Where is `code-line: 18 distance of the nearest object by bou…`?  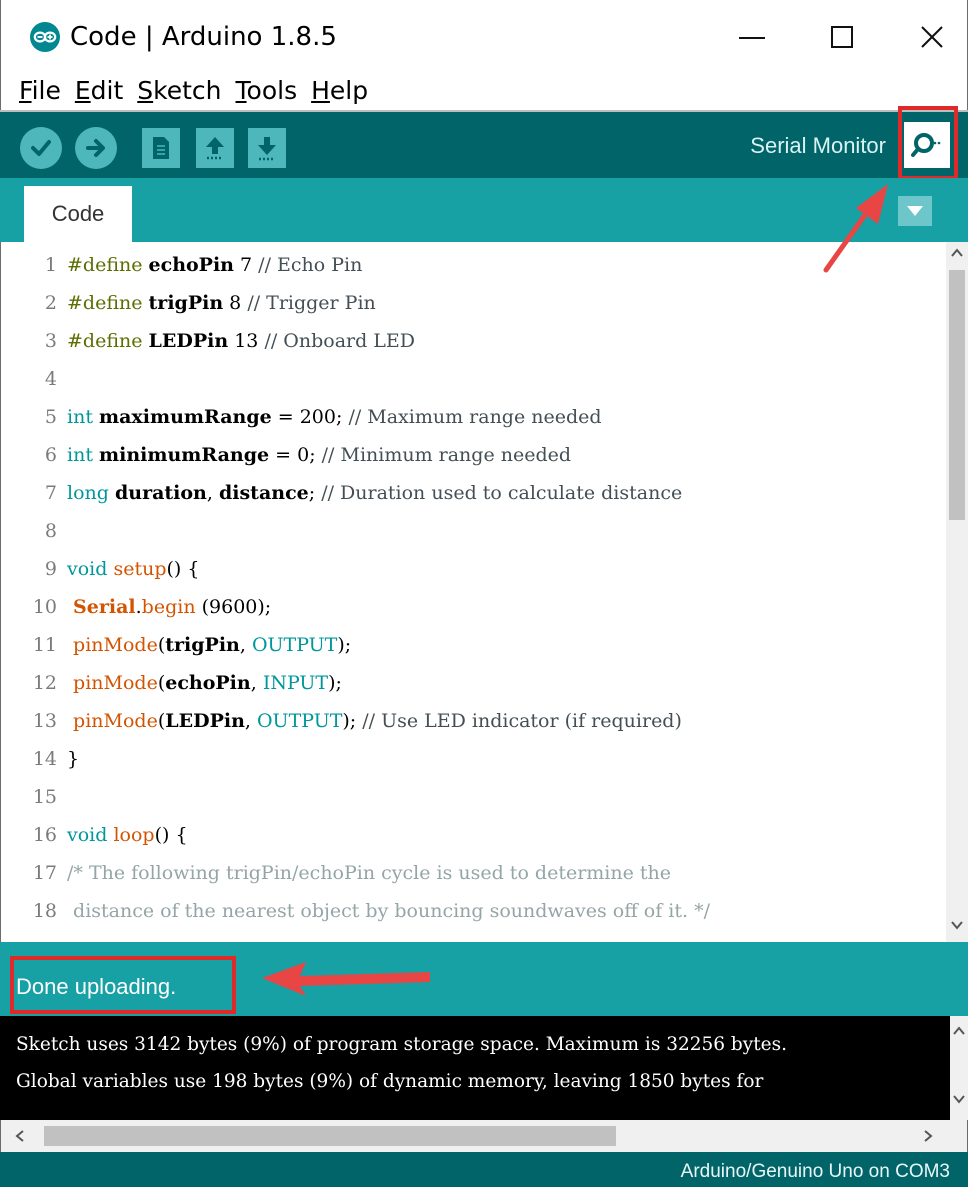
code-line: 18 distance of the nearest object by bou… is located at coordinates (476, 911).